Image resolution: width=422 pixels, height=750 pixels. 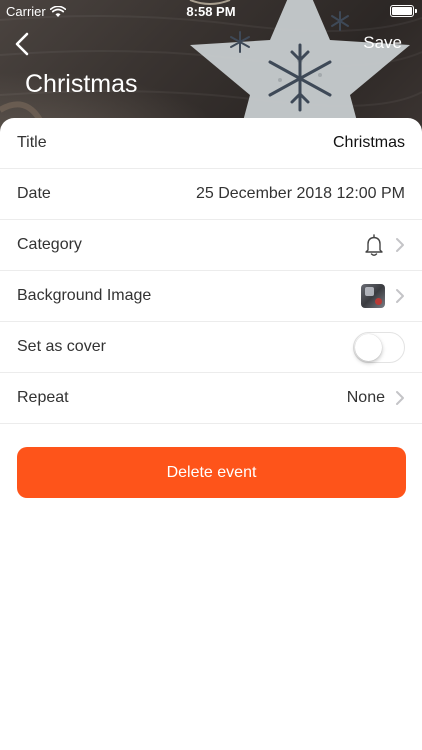 I want to click on status-bar: Carrier 8:58 PM, so click(x=211, y=11).